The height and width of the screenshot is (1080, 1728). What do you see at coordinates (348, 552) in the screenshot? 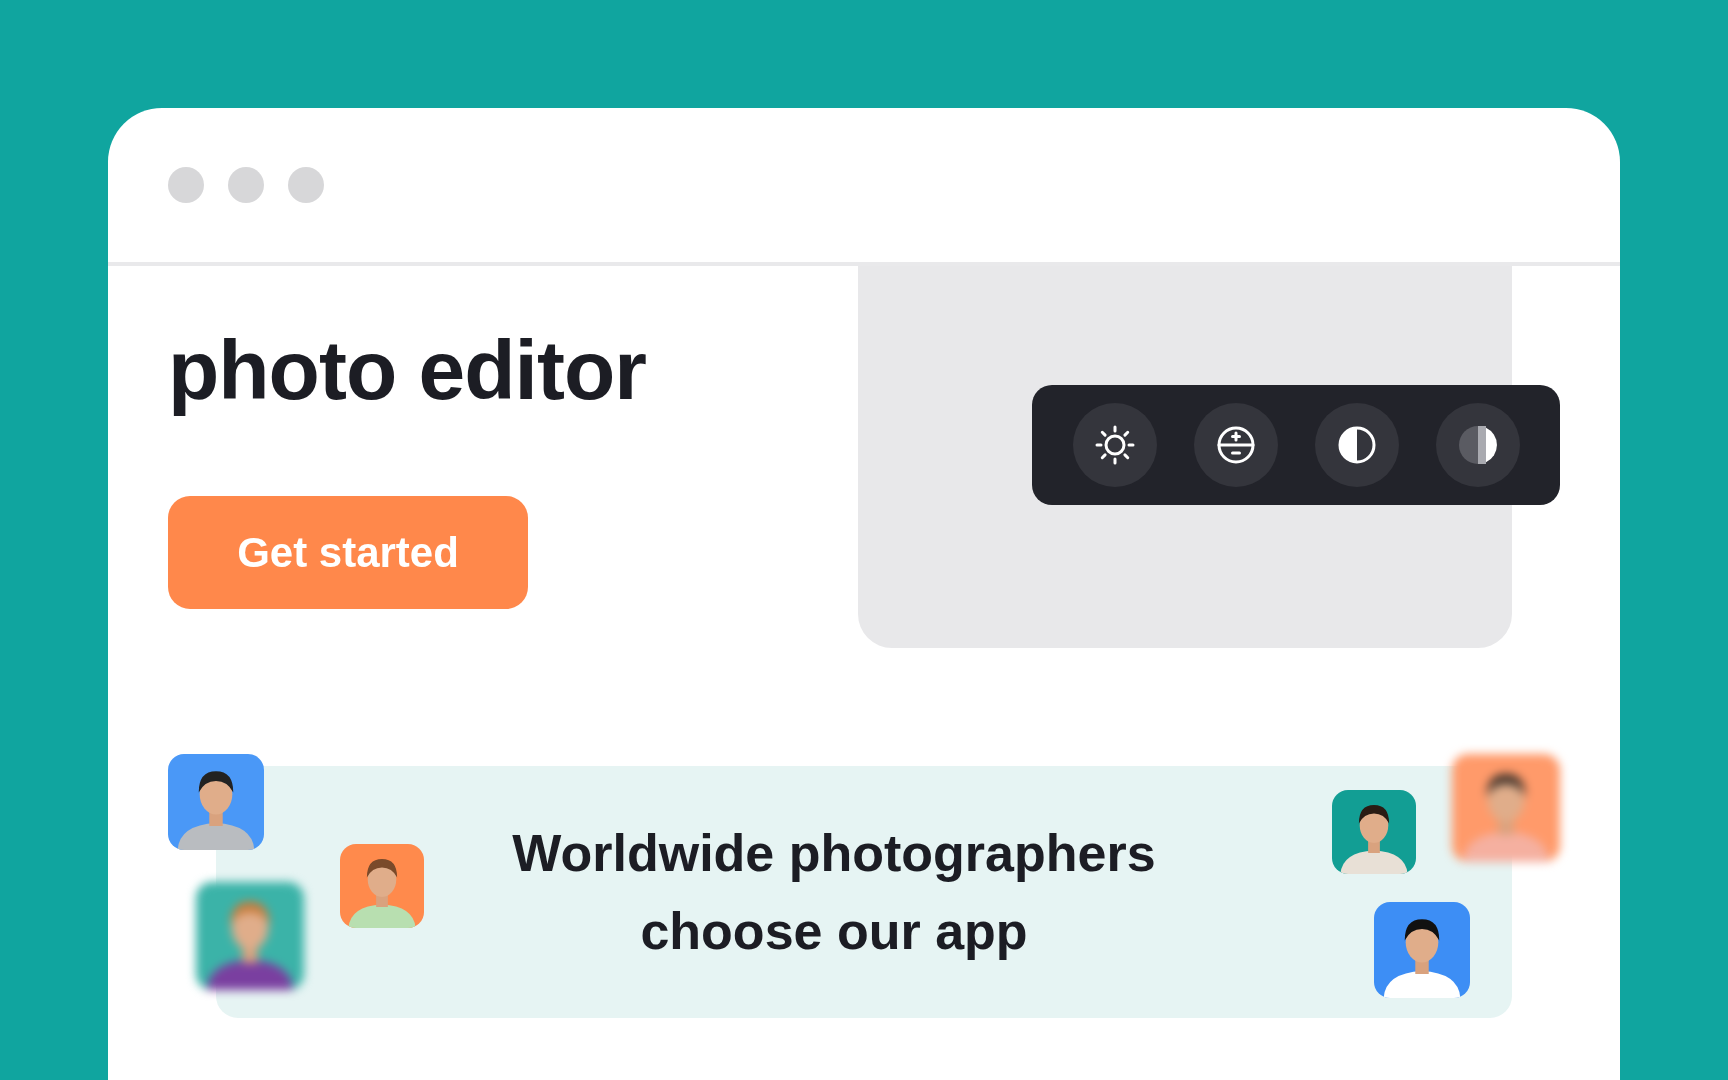
I see `get-started-button: Get started` at bounding box center [348, 552].